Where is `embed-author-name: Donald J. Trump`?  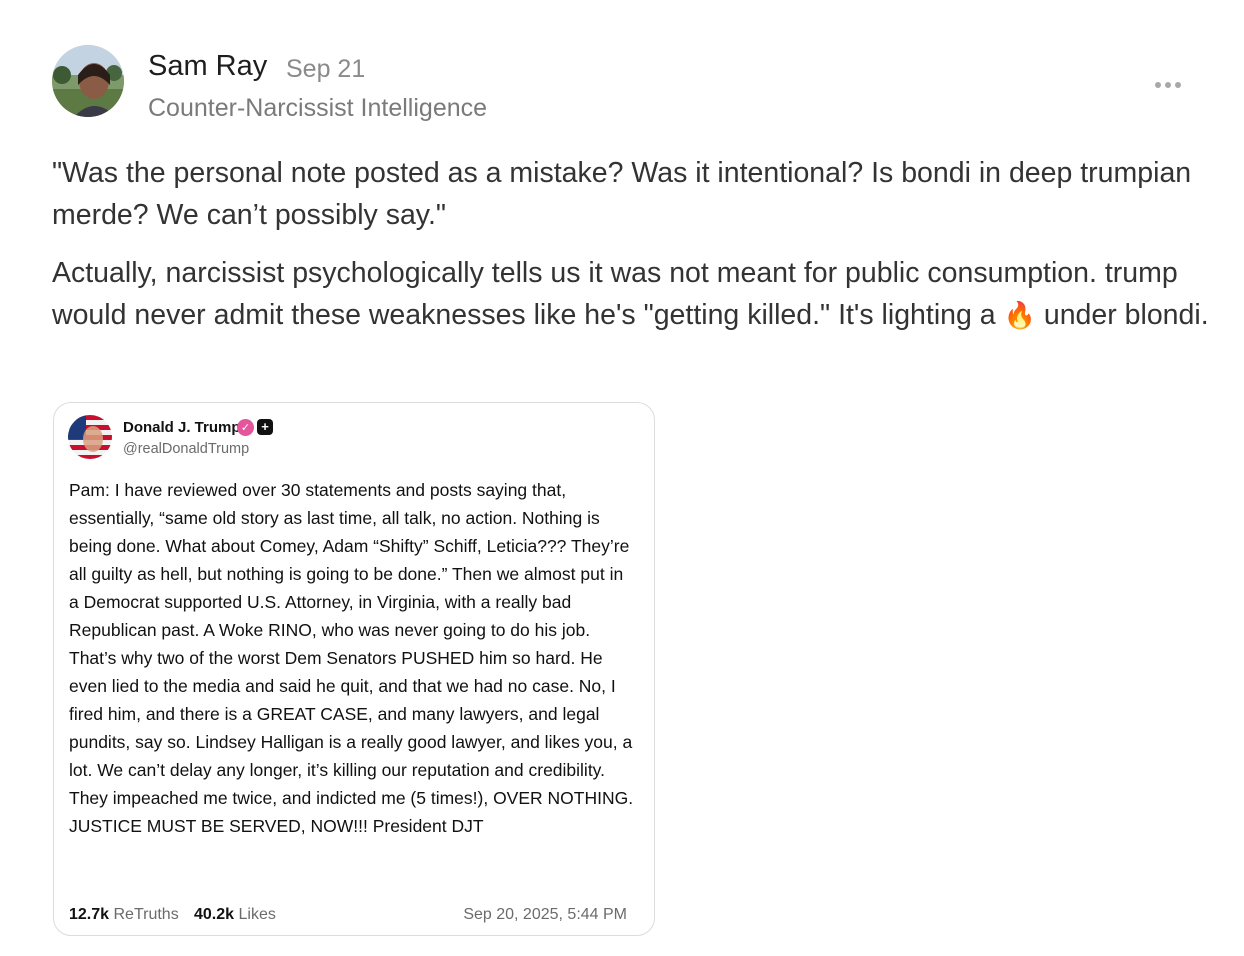
embed-author-name: Donald J. Trump is located at coordinates (182, 427).